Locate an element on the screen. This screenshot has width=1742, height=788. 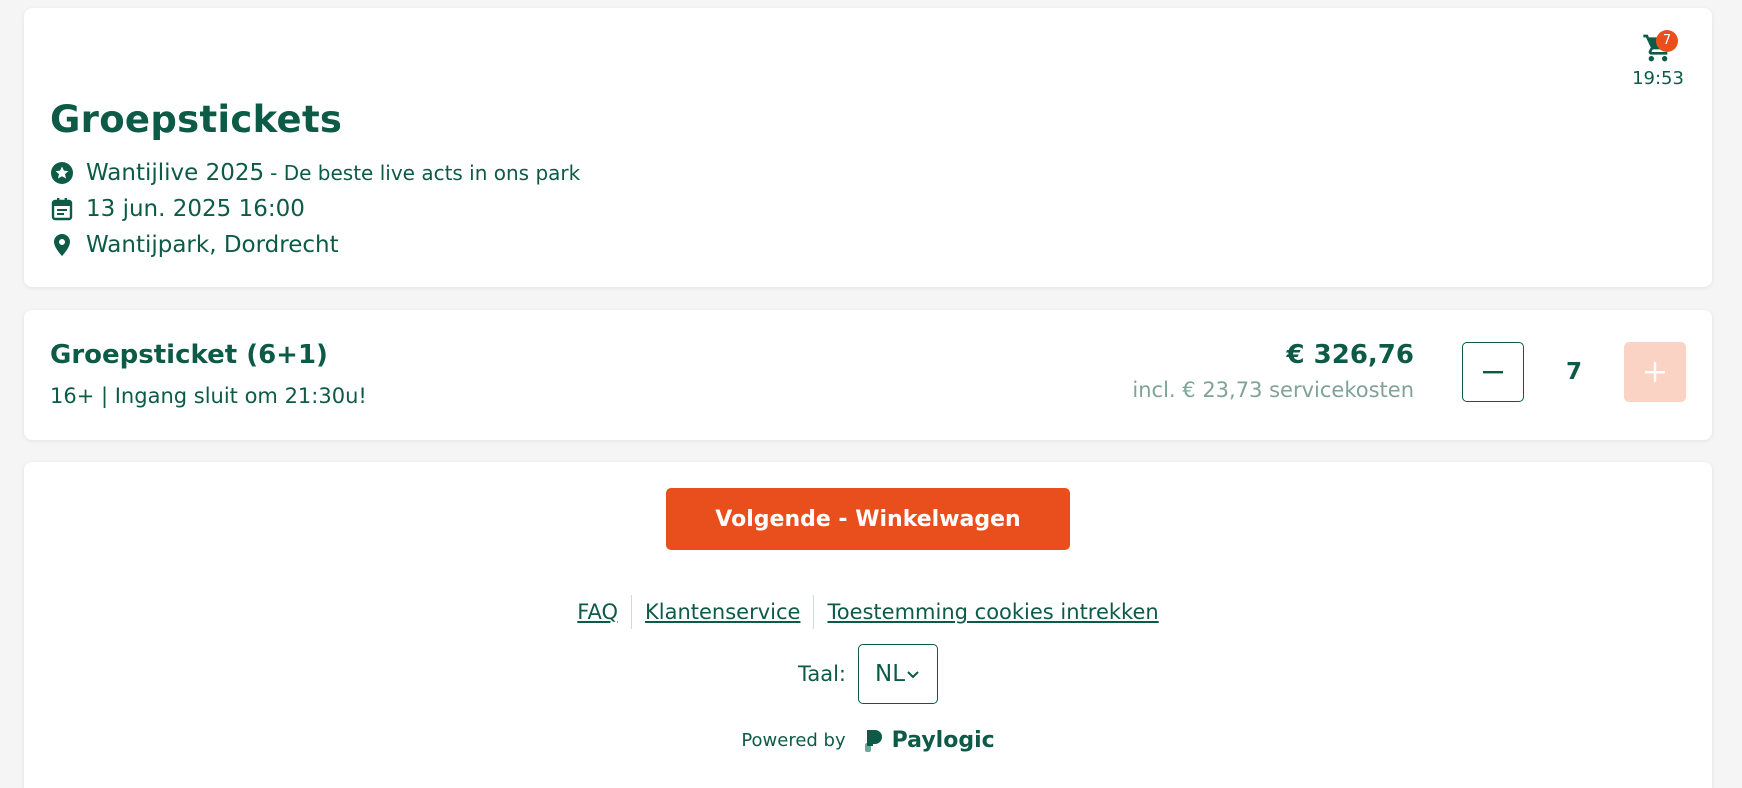
language-select: NL is located at coordinates (898, 674).